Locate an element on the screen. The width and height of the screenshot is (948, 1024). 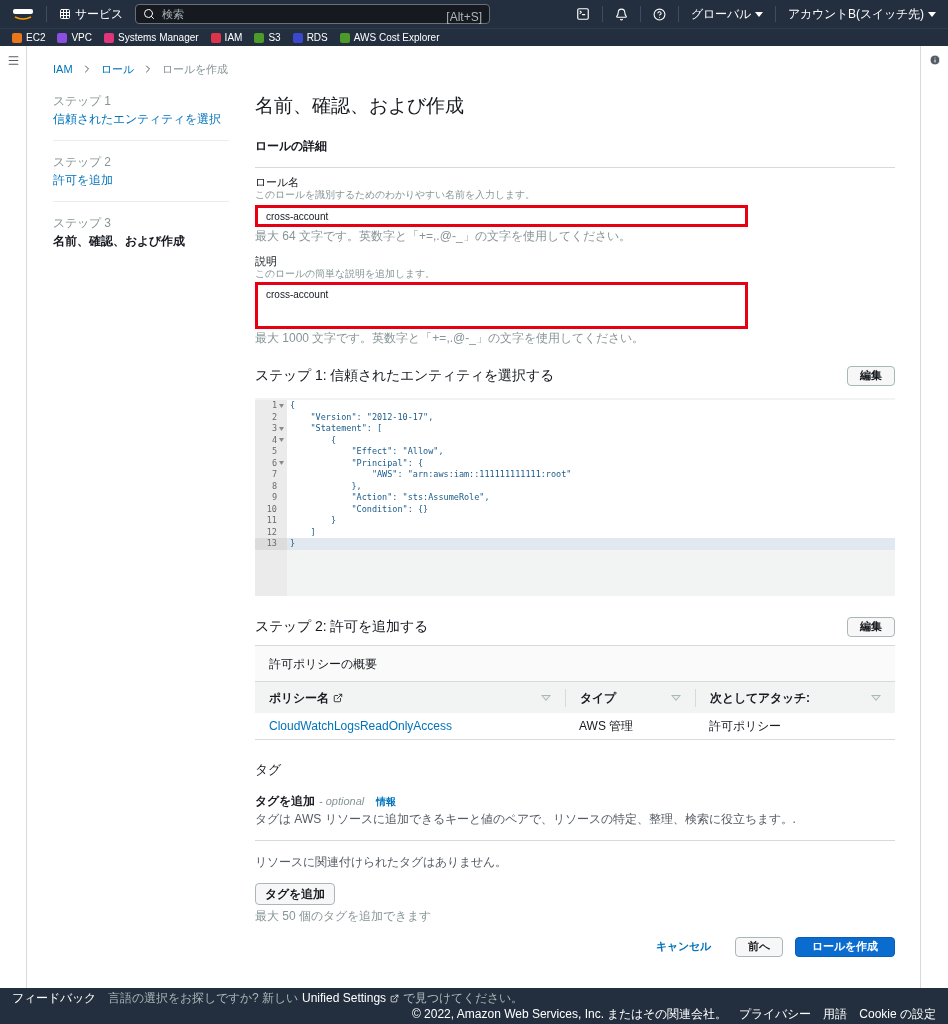
step-number: ステップ 3 is located at coordinates (82, 223).